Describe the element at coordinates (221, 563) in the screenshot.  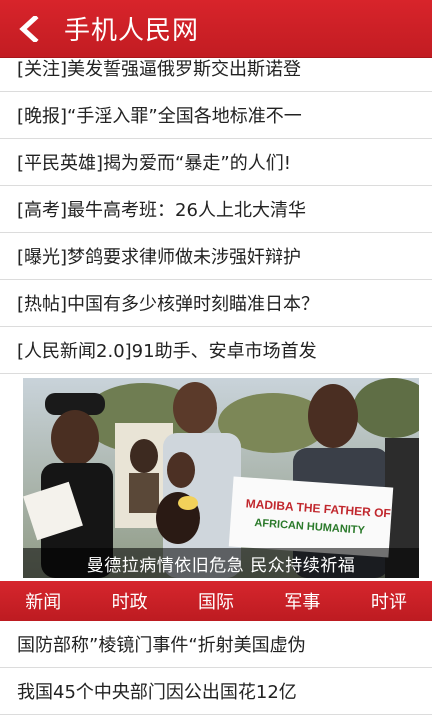
I see `photo-caption: 曼德拉病情依旧危急 民众持续祈福` at that location.